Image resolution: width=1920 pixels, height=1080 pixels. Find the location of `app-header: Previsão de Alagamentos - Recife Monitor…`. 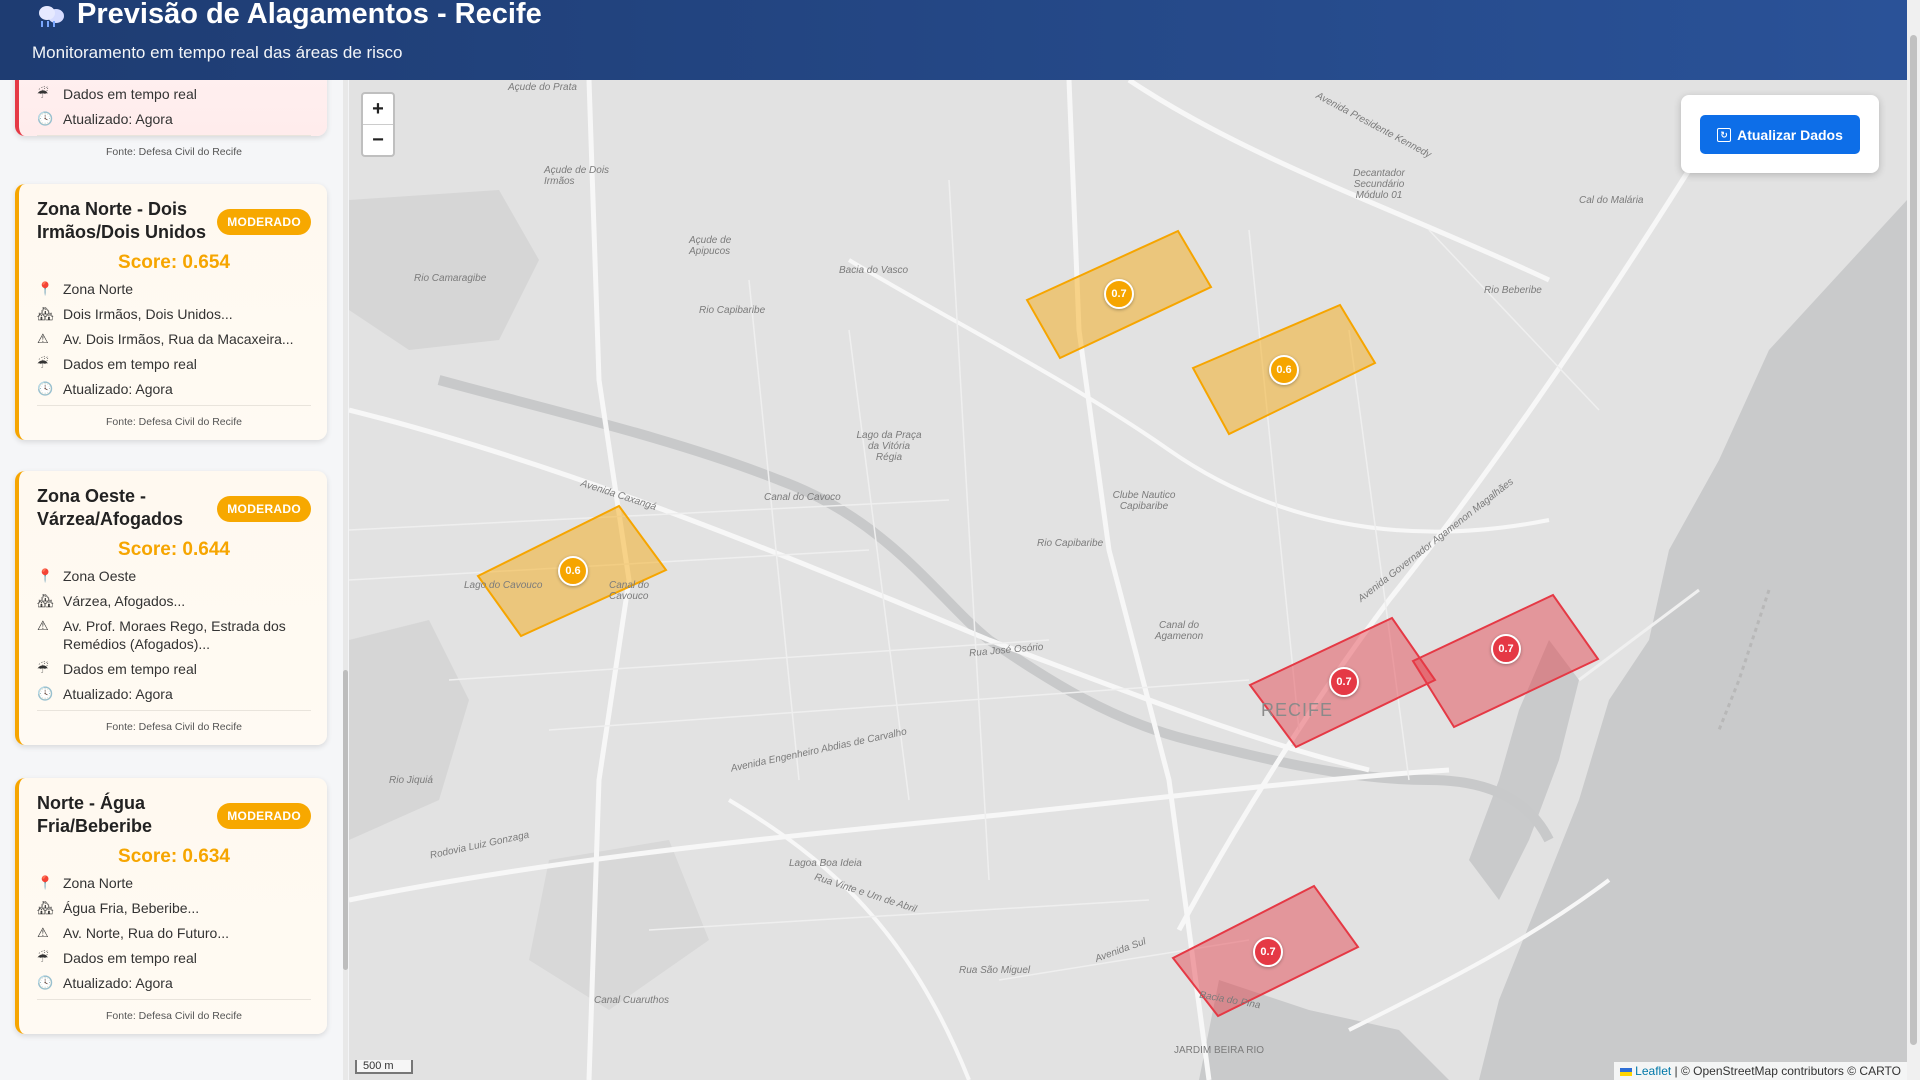

app-header: Previsão de Alagamentos - Recife Monitor… is located at coordinates (953, 40).